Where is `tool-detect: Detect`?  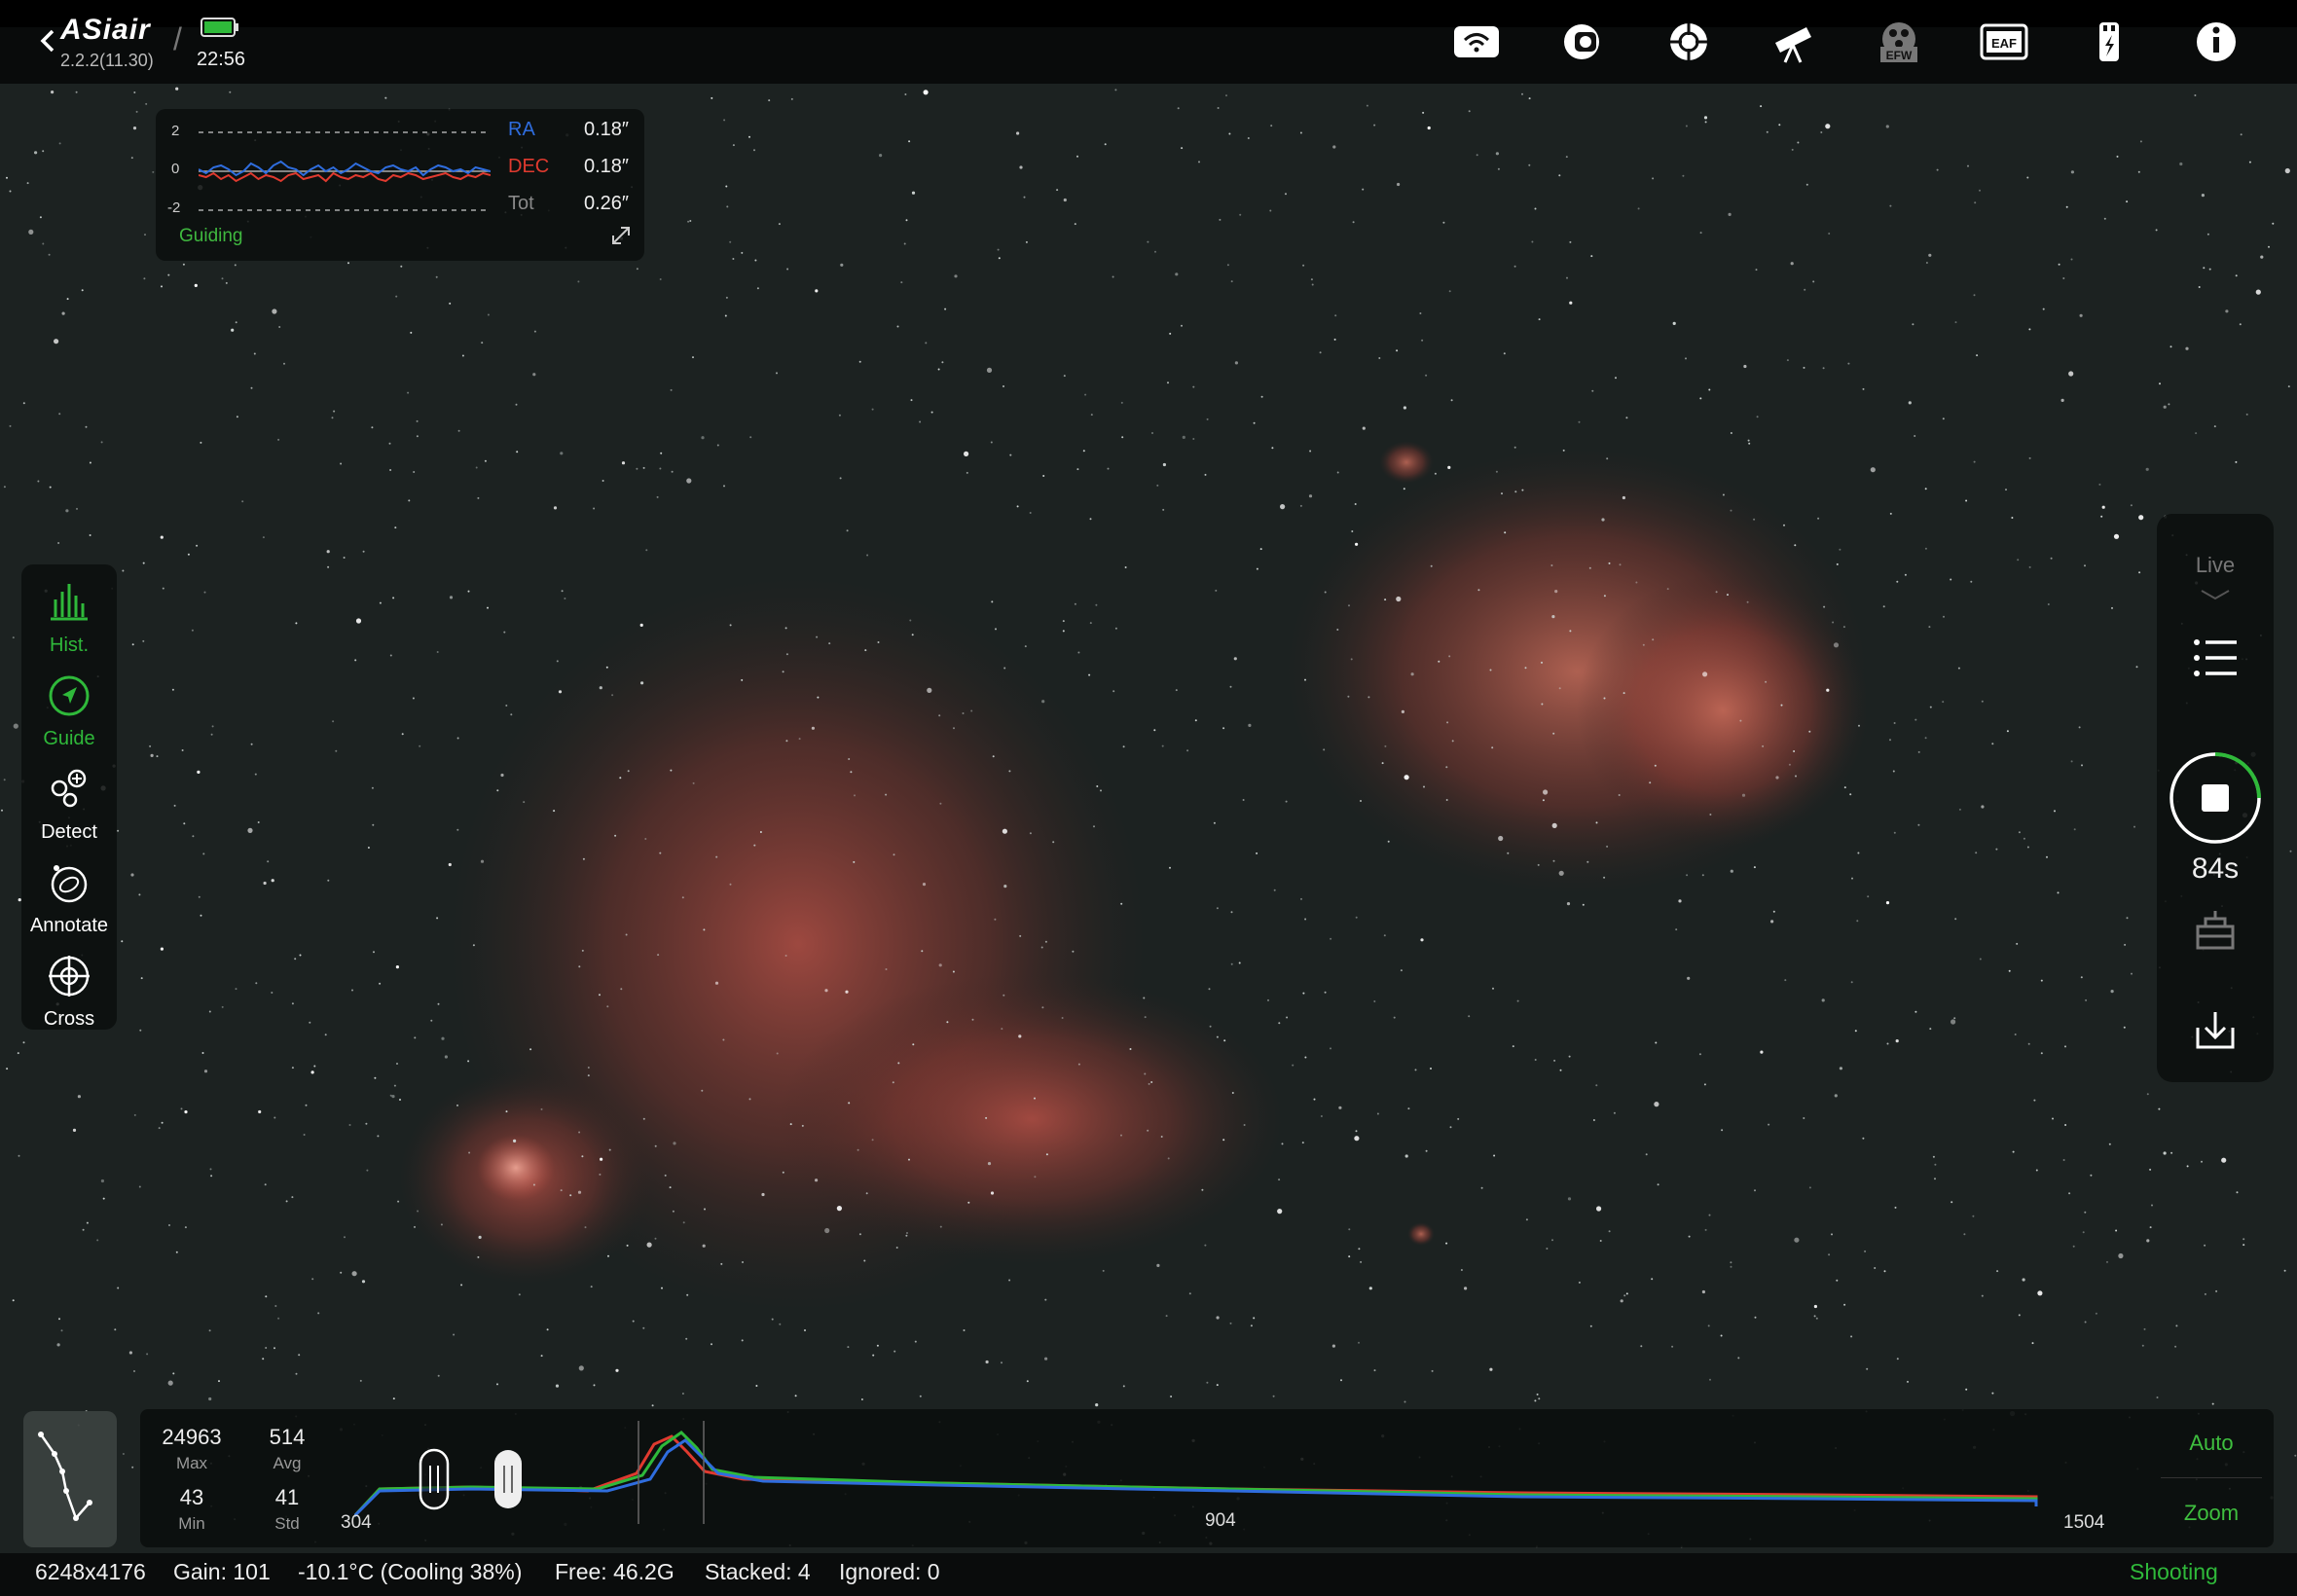 tool-detect: Detect is located at coordinates (69, 806).